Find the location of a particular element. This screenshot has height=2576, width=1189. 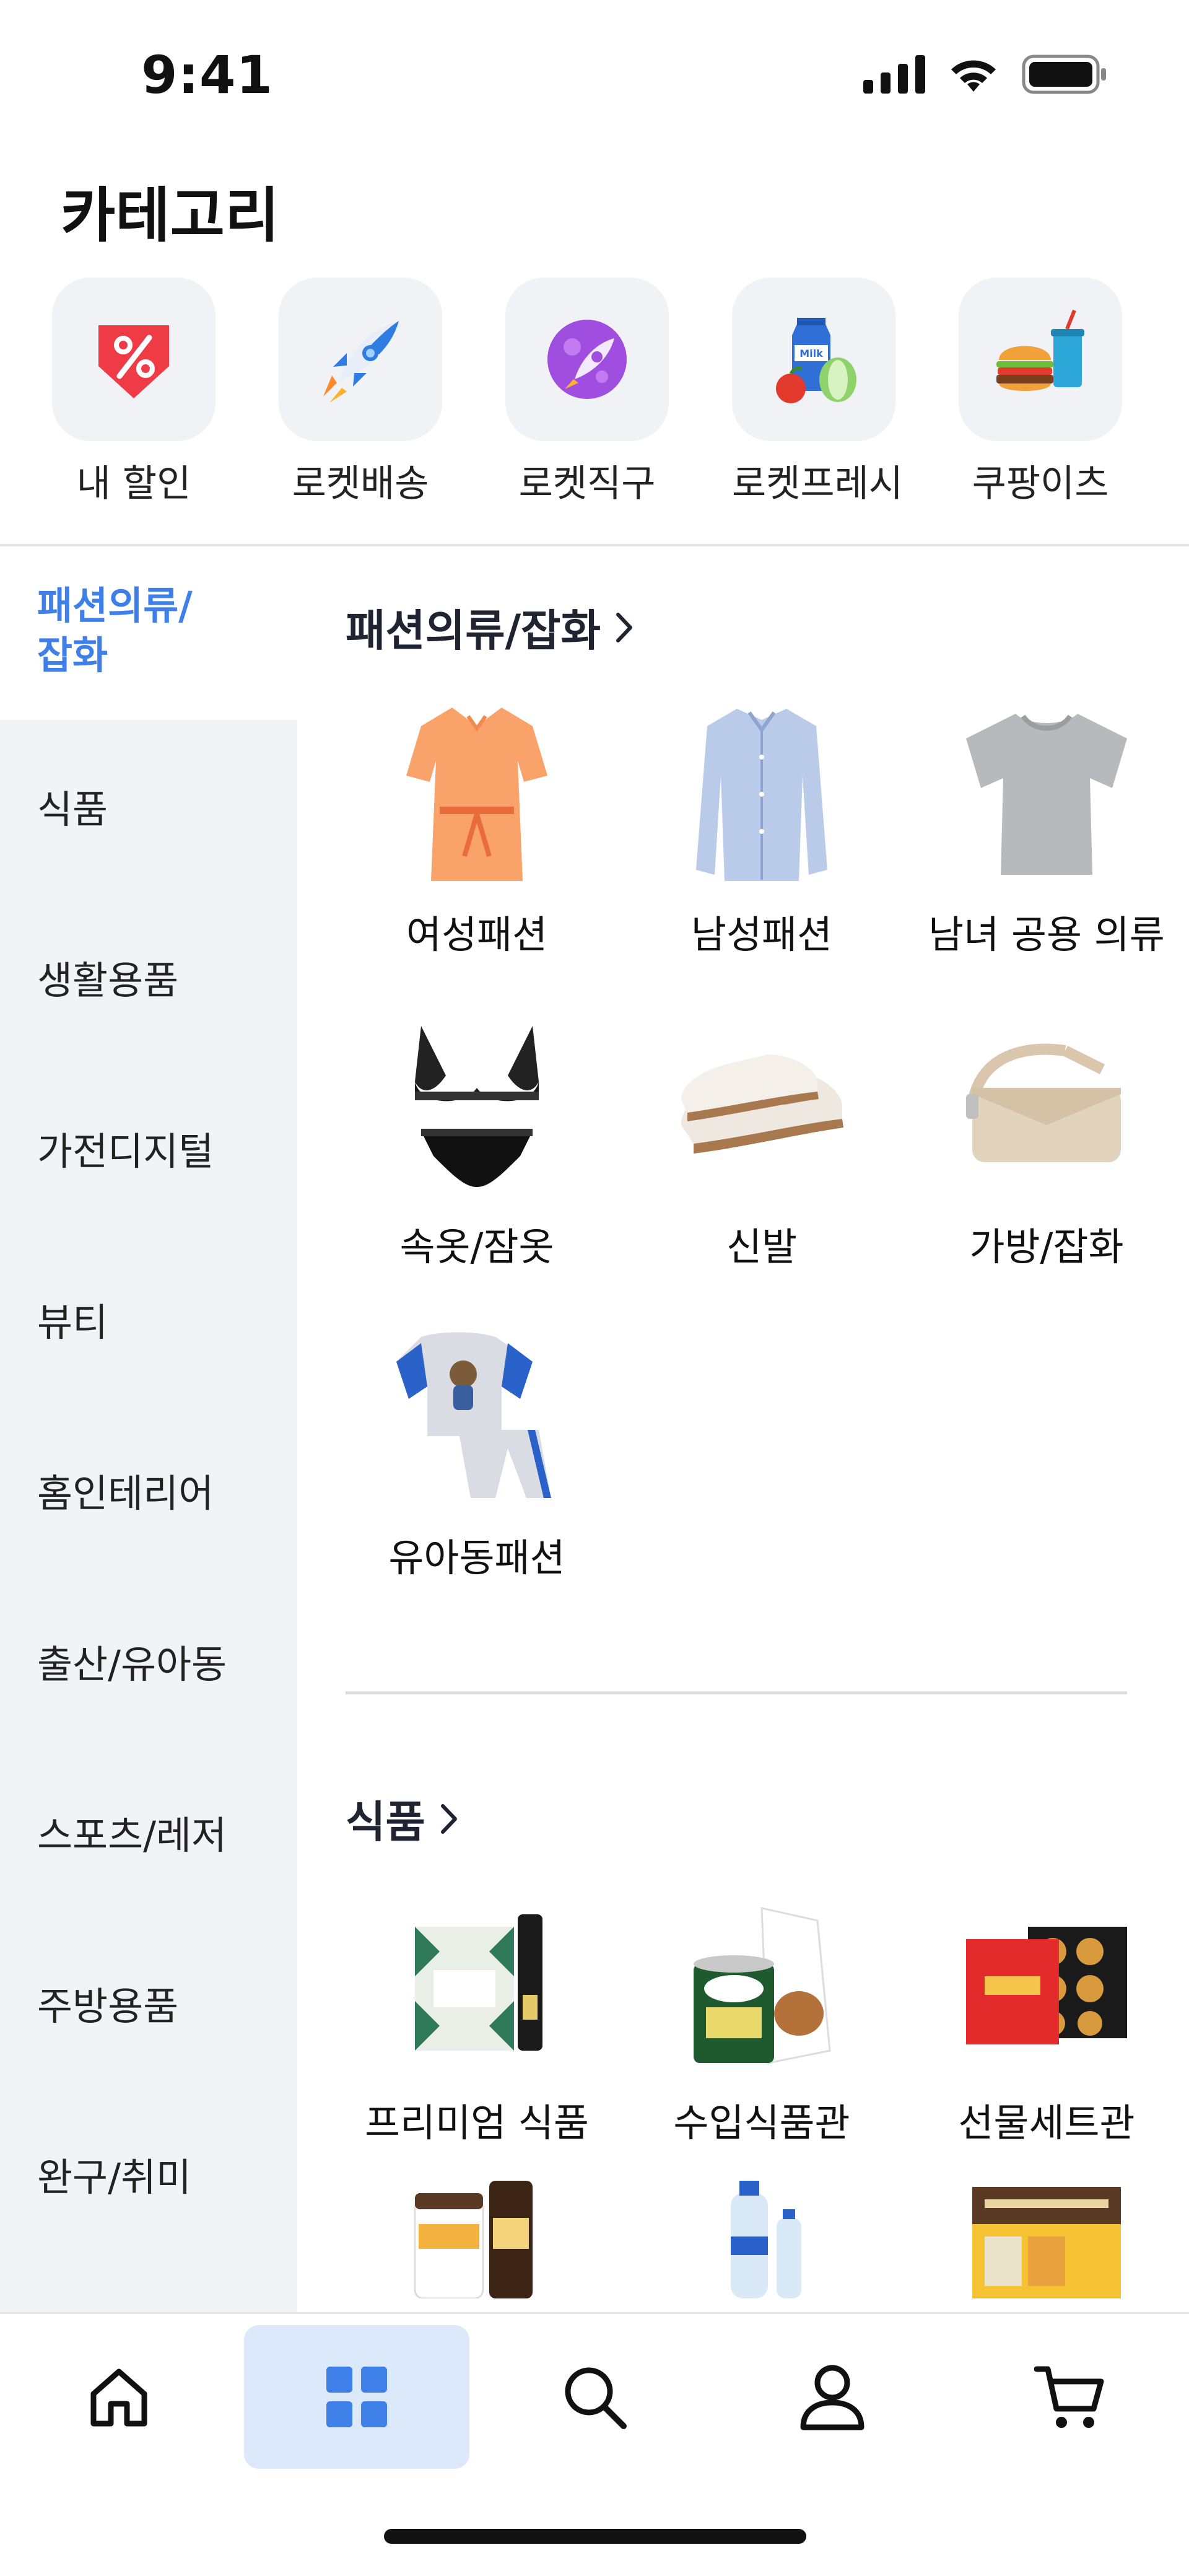

category-bags: 가방/잡화 is located at coordinates (1046, 1142).